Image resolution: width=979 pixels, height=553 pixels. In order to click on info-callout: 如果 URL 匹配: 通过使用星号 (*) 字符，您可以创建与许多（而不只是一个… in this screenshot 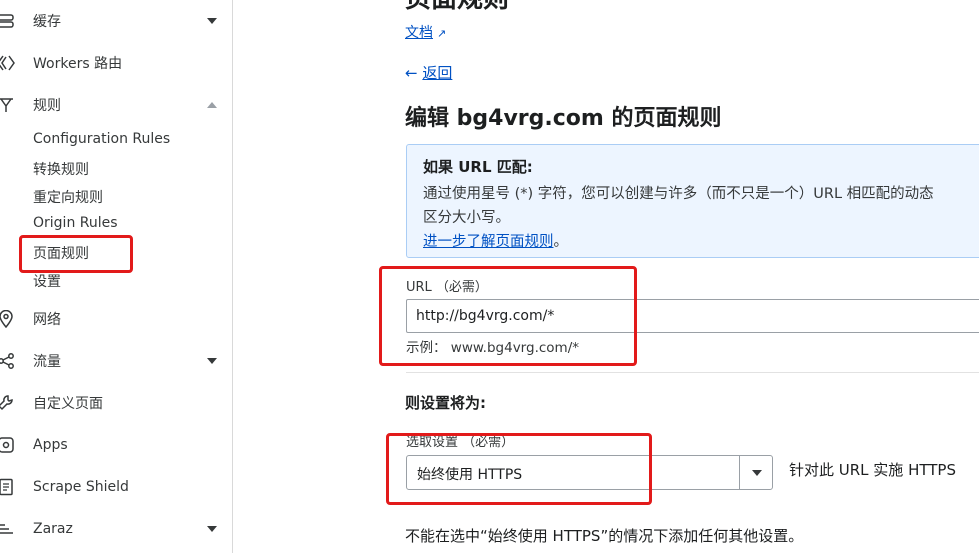, I will do `click(692, 201)`.